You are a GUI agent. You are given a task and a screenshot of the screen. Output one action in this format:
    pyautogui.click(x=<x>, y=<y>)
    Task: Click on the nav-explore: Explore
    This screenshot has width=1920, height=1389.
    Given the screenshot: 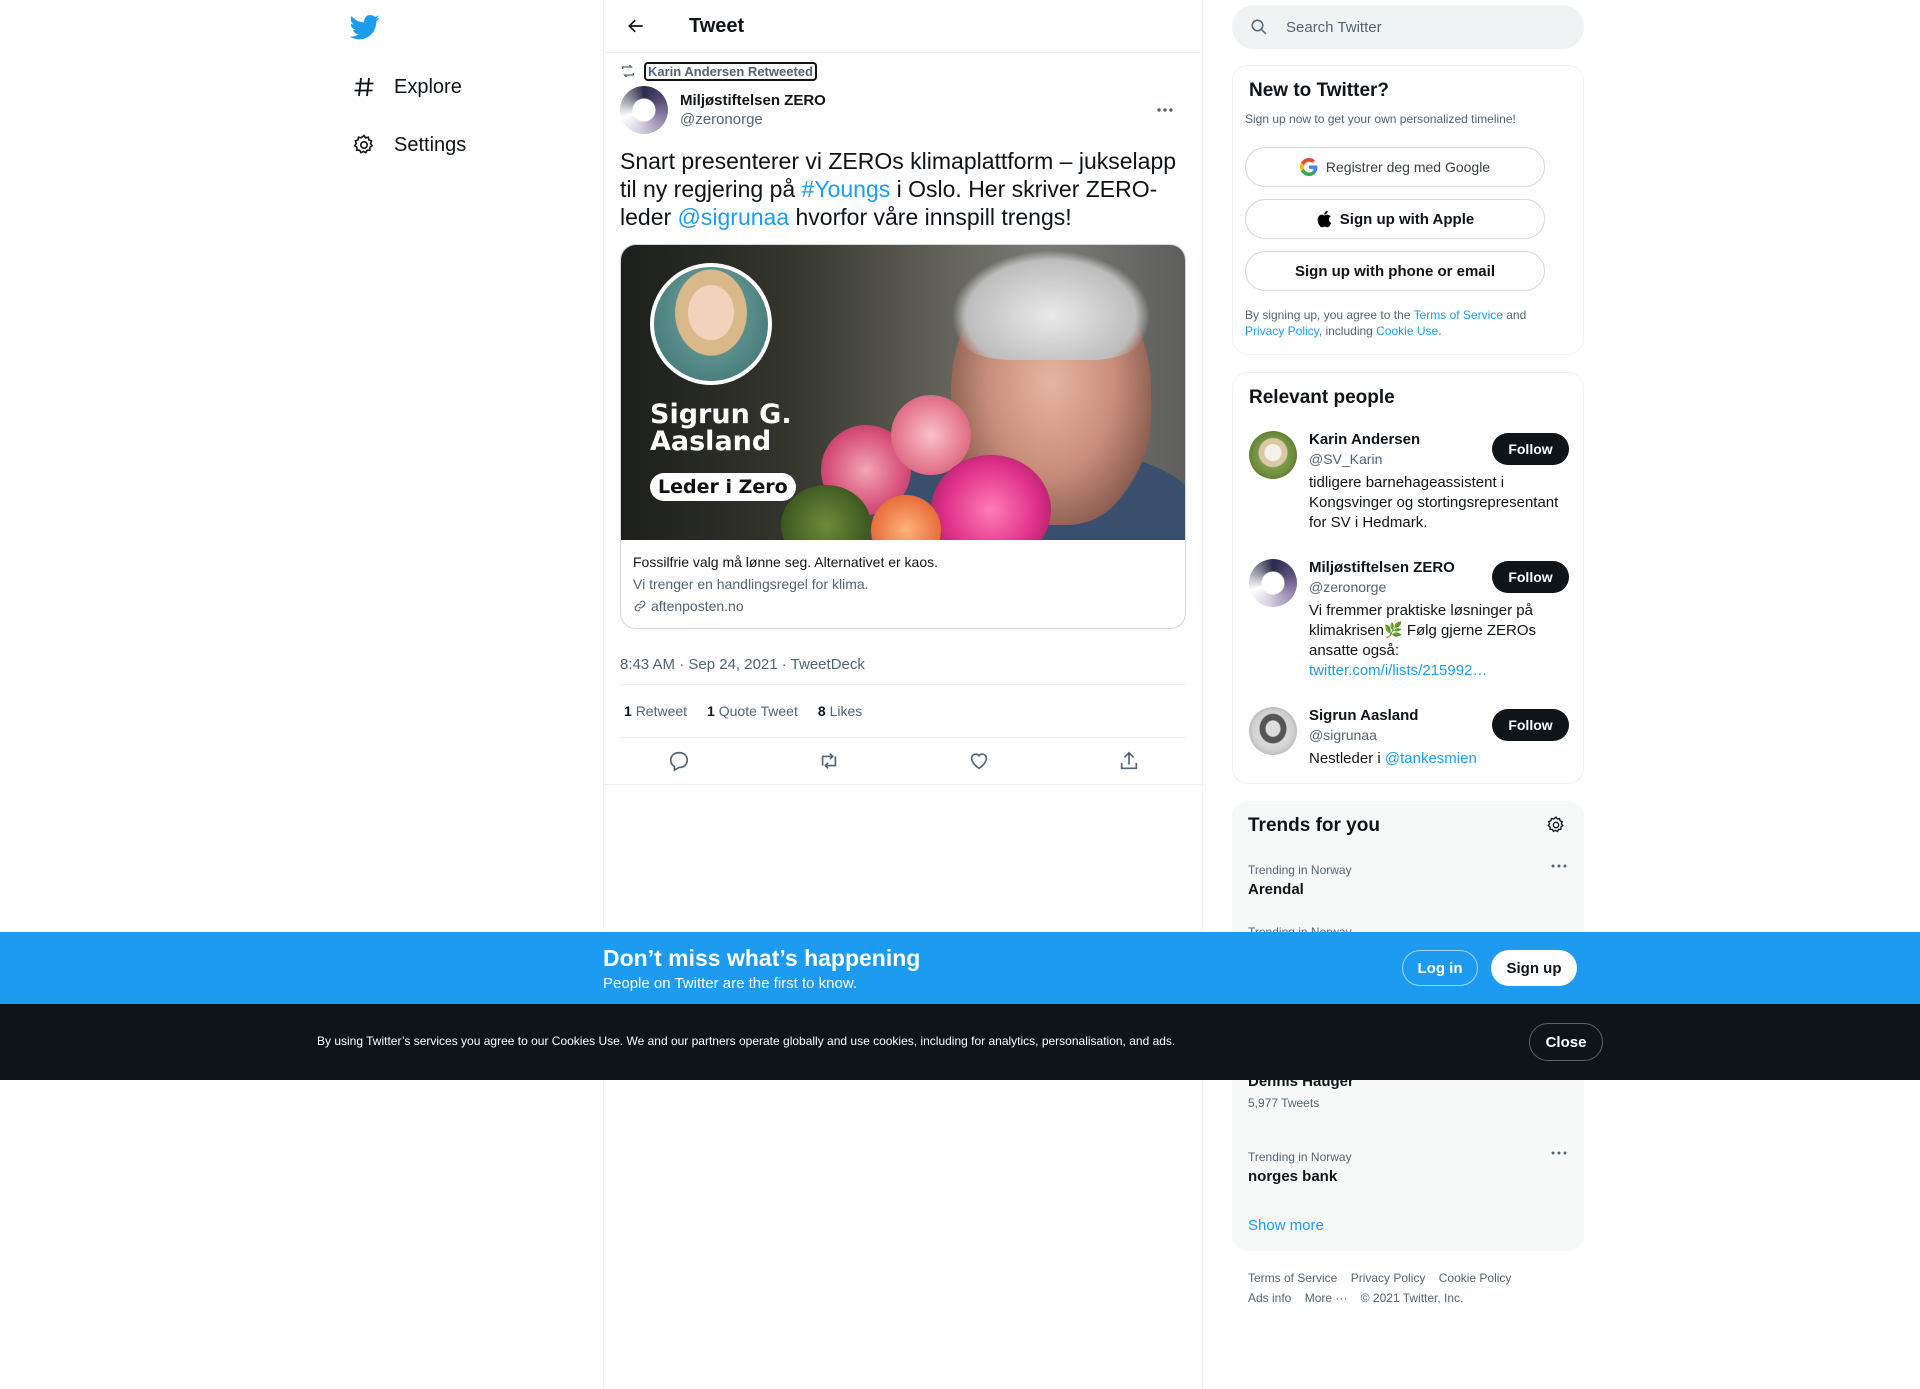 What is the action you would take?
    pyautogui.click(x=406, y=87)
    